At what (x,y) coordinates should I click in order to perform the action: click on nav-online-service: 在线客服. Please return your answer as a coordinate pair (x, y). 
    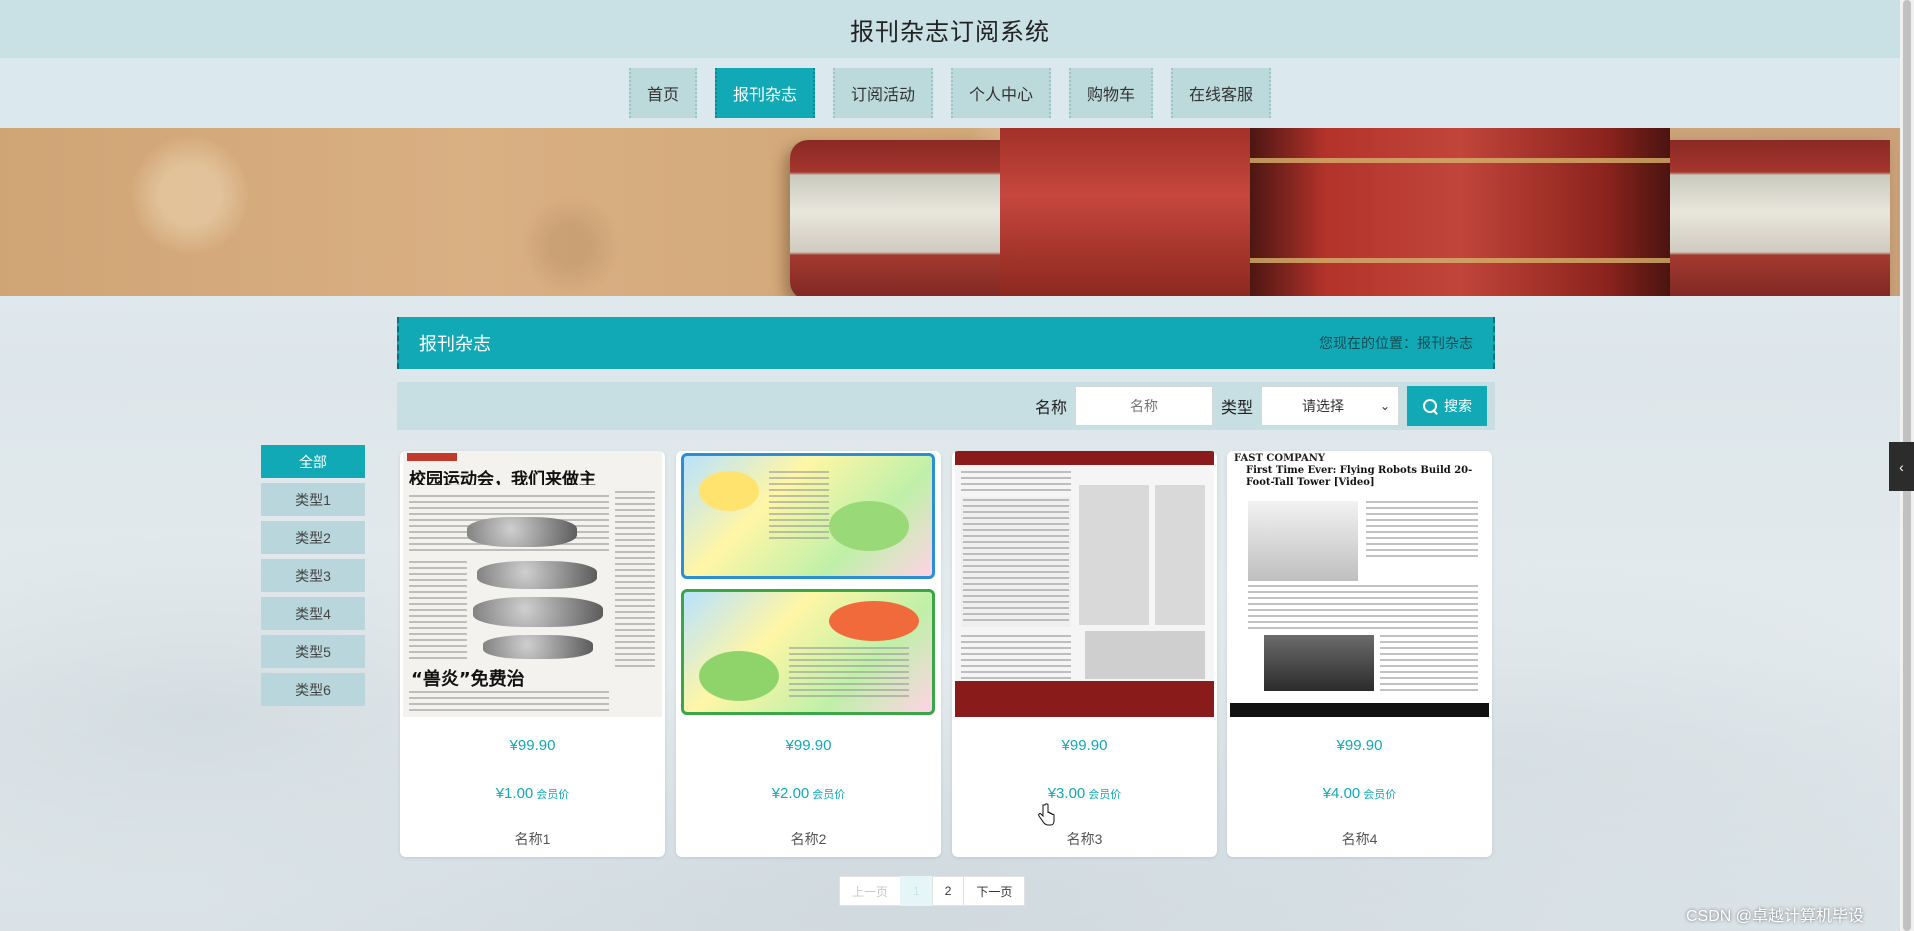
    Looking at the image, I should click on (1221, 93).